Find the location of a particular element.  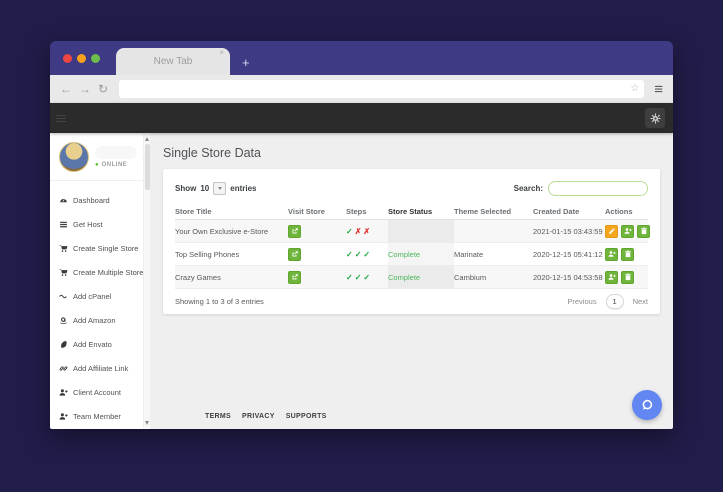

close-window-button is located at coordinates (67, 58).